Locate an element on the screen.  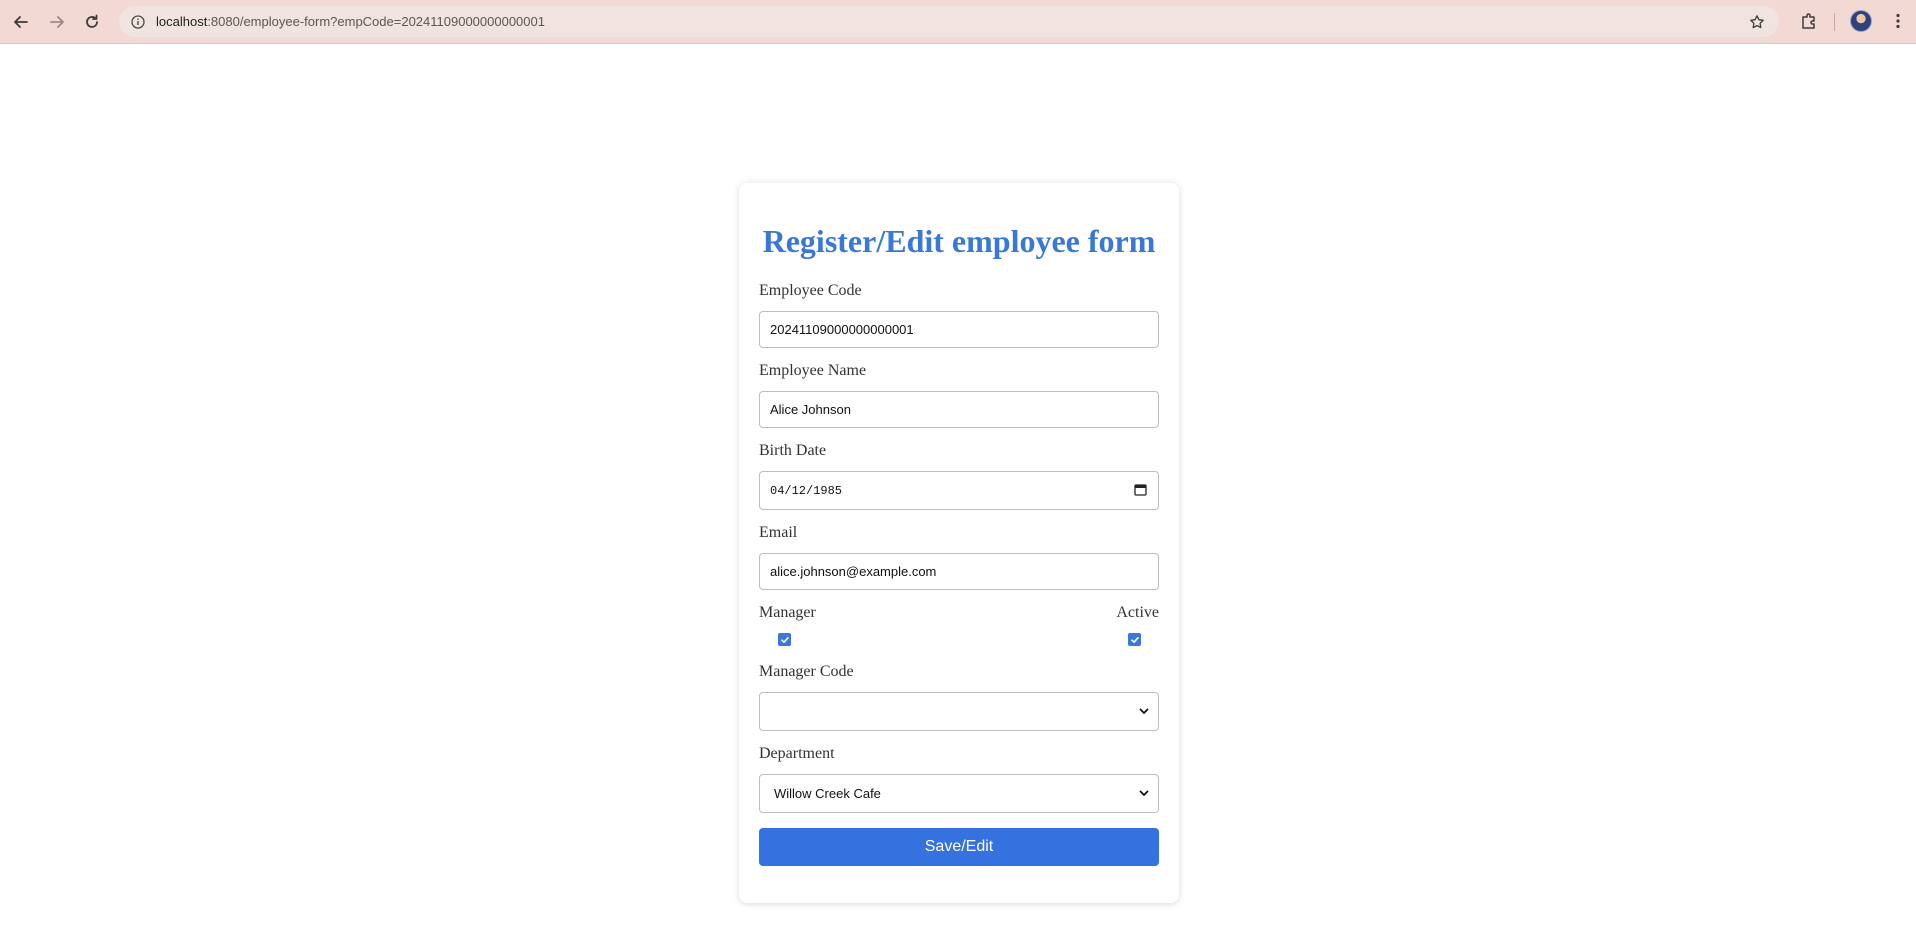
save-edit-button: Save/Edit is located at coordinates (959, 847).